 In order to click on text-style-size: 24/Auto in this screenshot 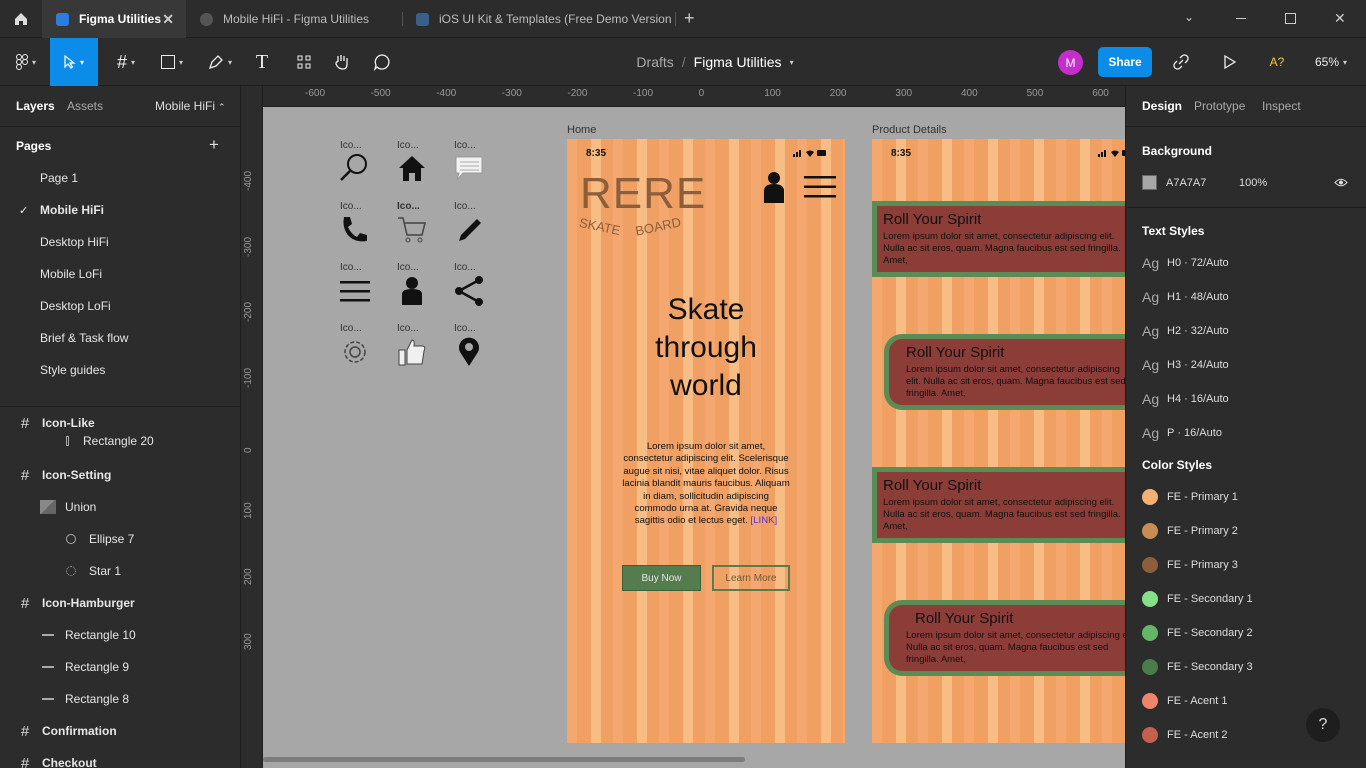, I will do `click(1209, 365)`.